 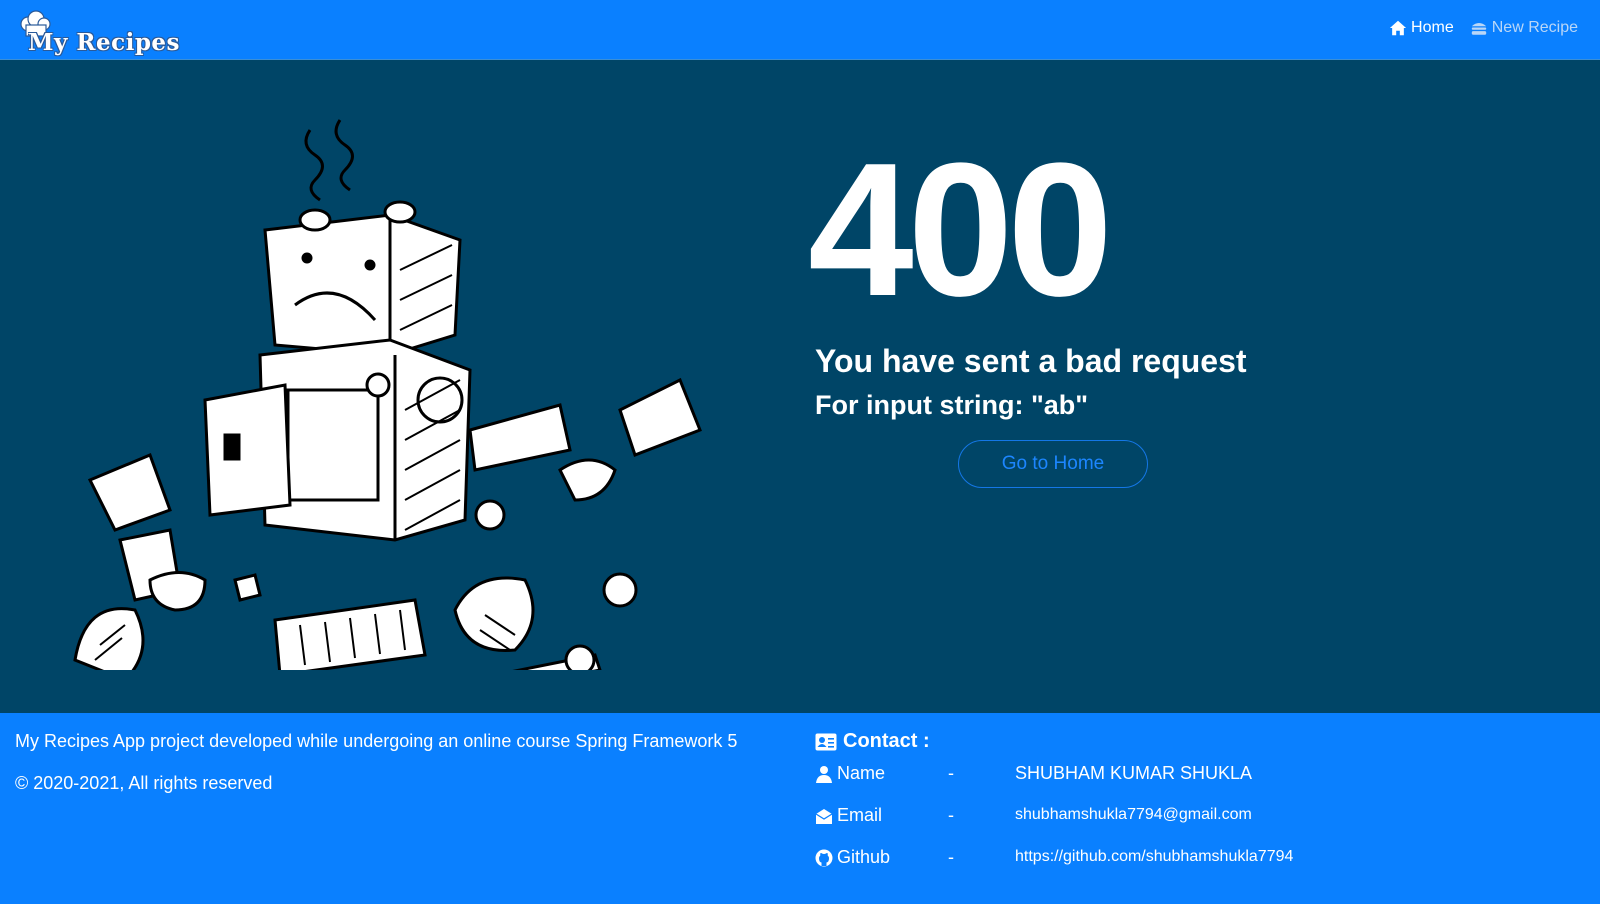 What do you see at coordinates (800, 30) in the screenshot?
I see `navbar: My Recipes Home New Recipe` at bounding box center [800, 30].